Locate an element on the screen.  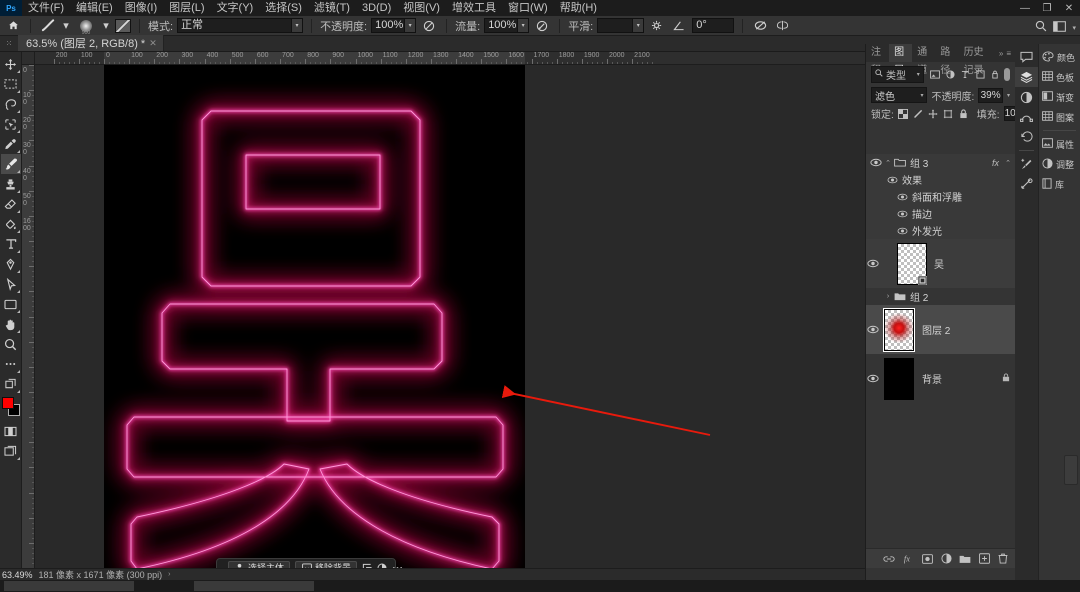
brush-size-preview: 900 is located at coordinates (86, 26).